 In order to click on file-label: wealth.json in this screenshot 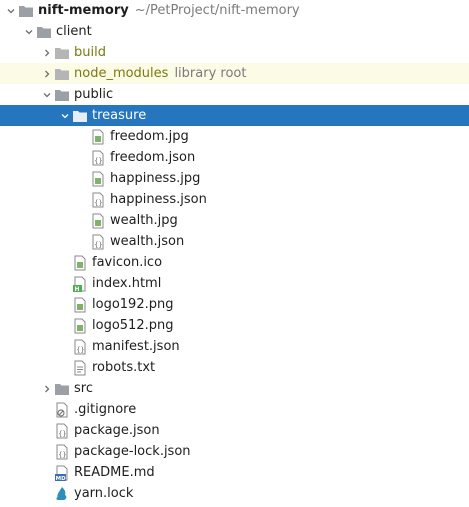, I will do `click(147, 241)`.